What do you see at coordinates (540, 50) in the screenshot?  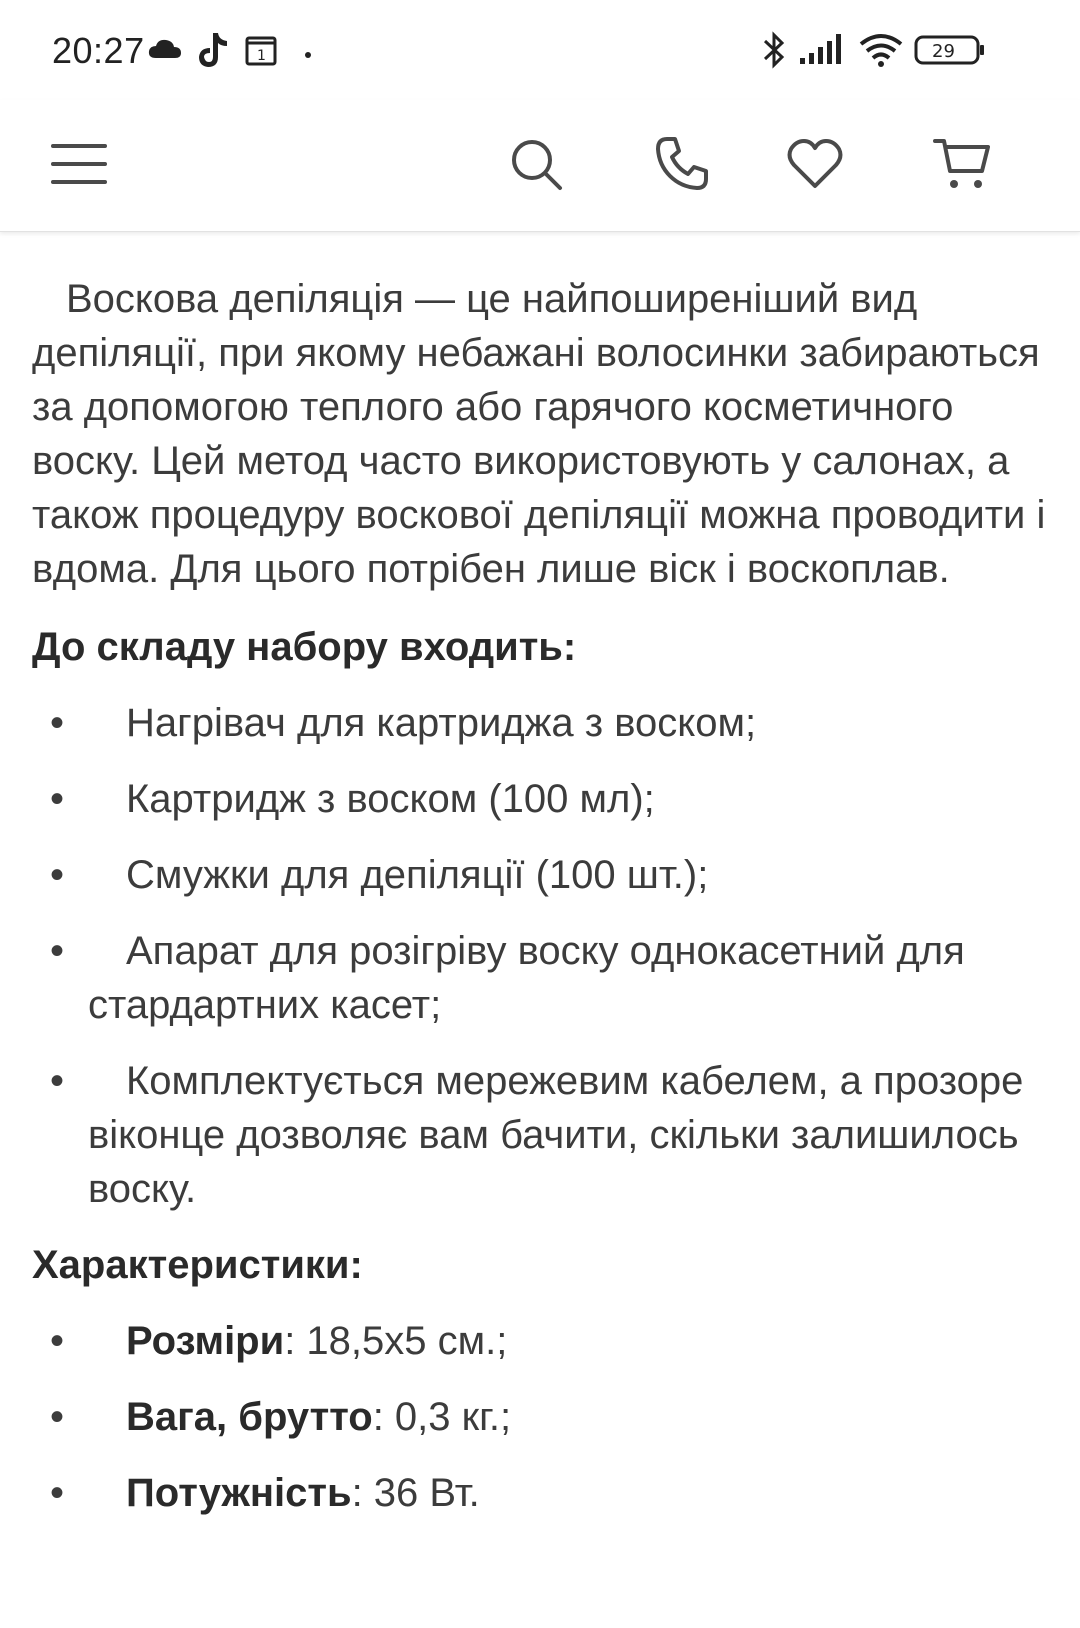 I see `status-bar: 20:27 1 29` at bounding box center [540, 50].